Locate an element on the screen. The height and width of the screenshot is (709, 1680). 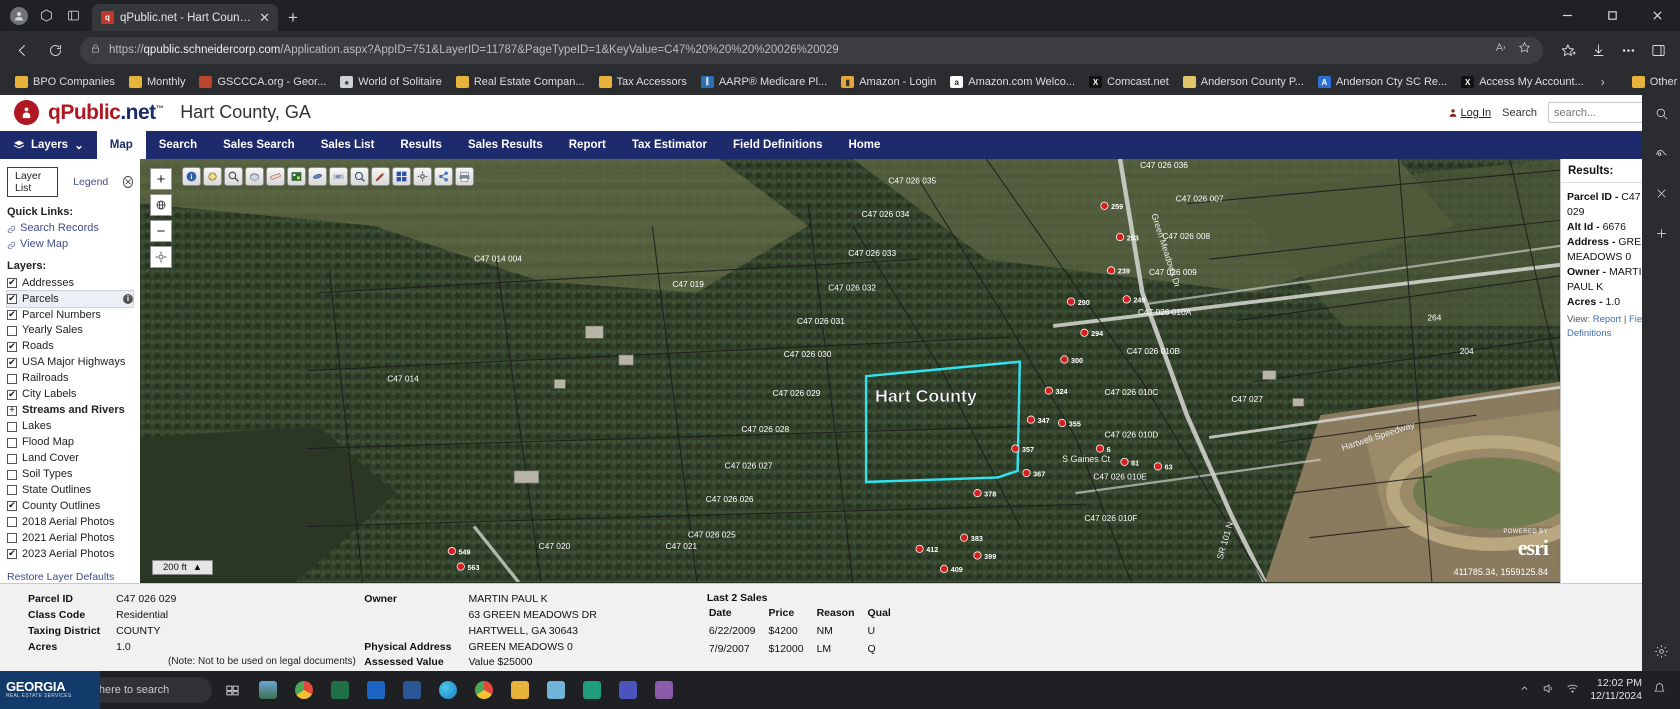
layer-info-icon: i is located at coordinates (128, 299).